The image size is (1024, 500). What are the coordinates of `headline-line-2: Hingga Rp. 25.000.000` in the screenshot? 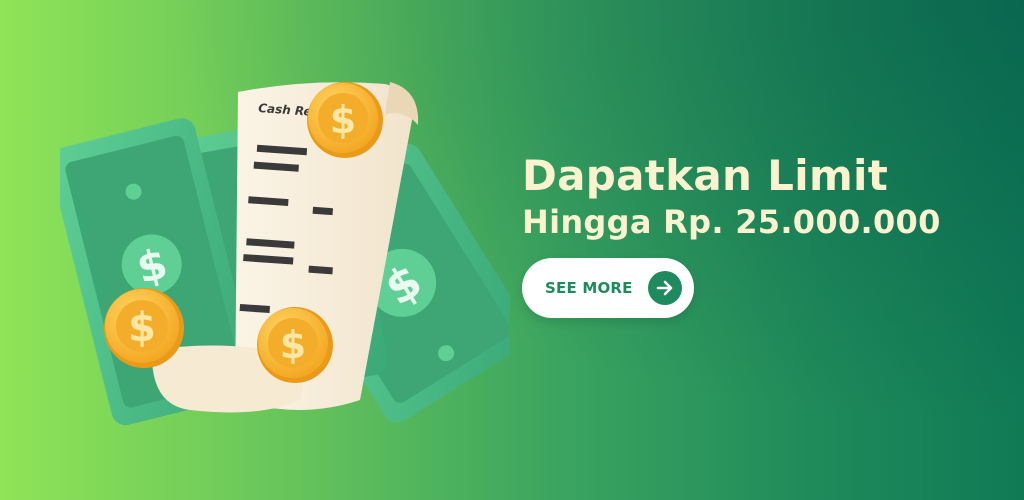 It's located at (731, 222).